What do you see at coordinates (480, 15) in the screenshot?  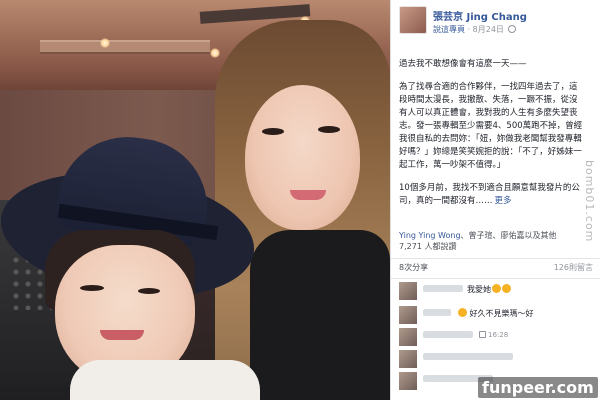 I see `author-name: 張芸京 Jing Chang` at bounding box center [480, 15].